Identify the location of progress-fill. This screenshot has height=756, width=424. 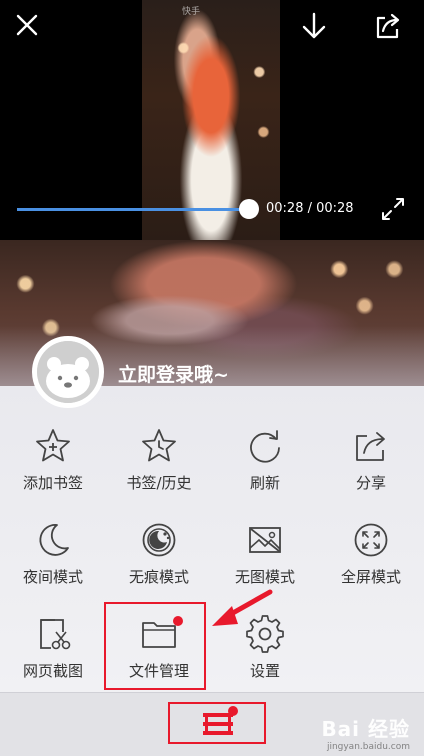
(133, 209).